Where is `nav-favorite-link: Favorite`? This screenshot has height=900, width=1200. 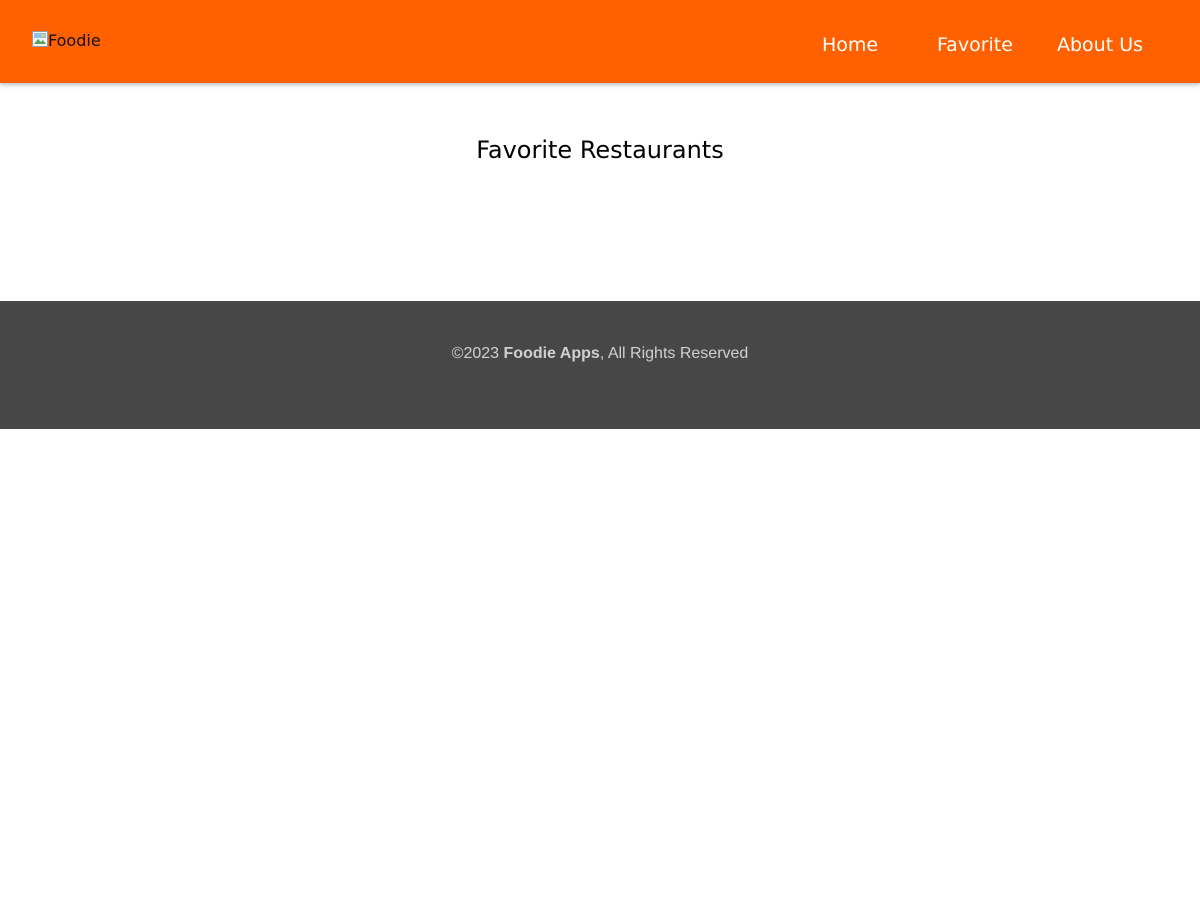 nav-favorite-link: Favorite is located at coordinates (975, 45).